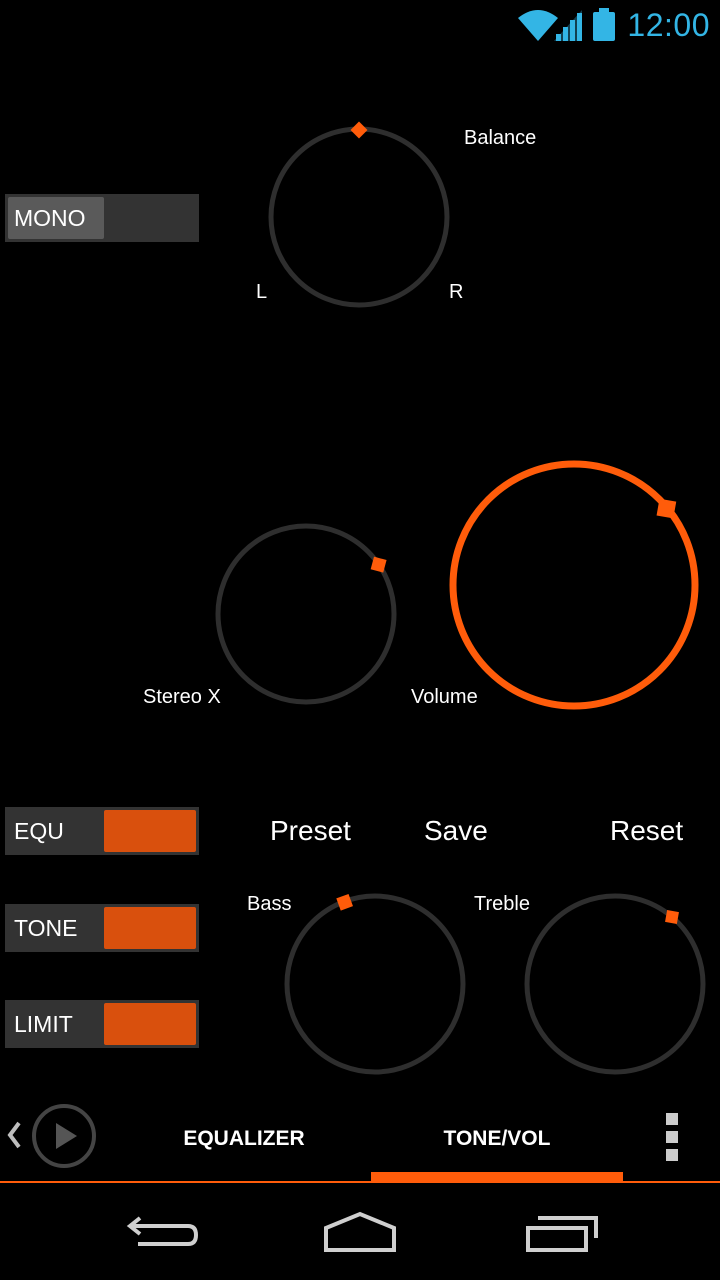 The height and width of the screenshot is (1280, 720). I want to click on preset-button: Preset, so click(310, 831).